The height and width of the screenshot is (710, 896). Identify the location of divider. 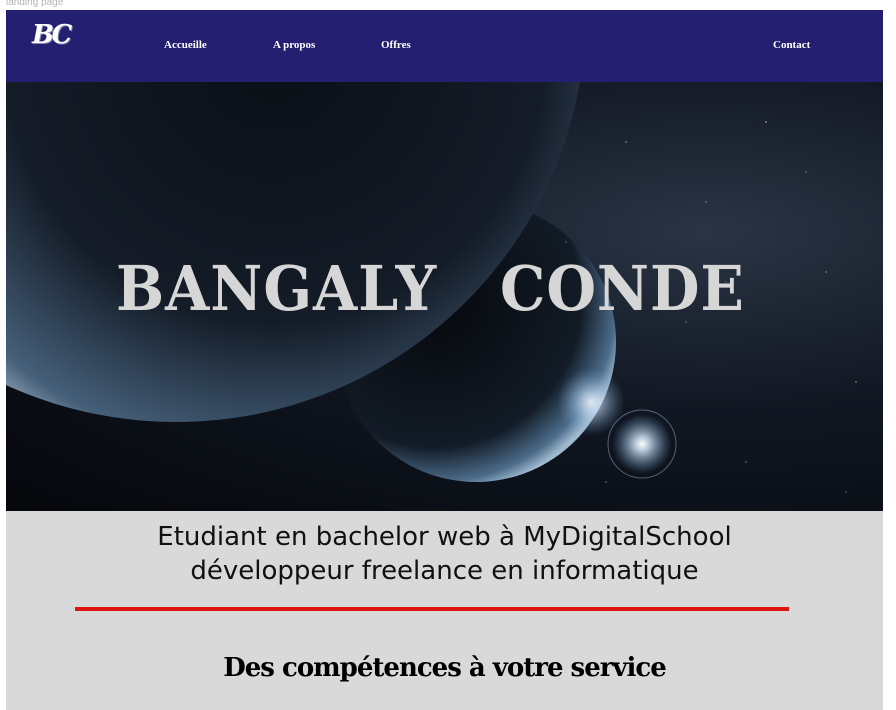
(432, 609).